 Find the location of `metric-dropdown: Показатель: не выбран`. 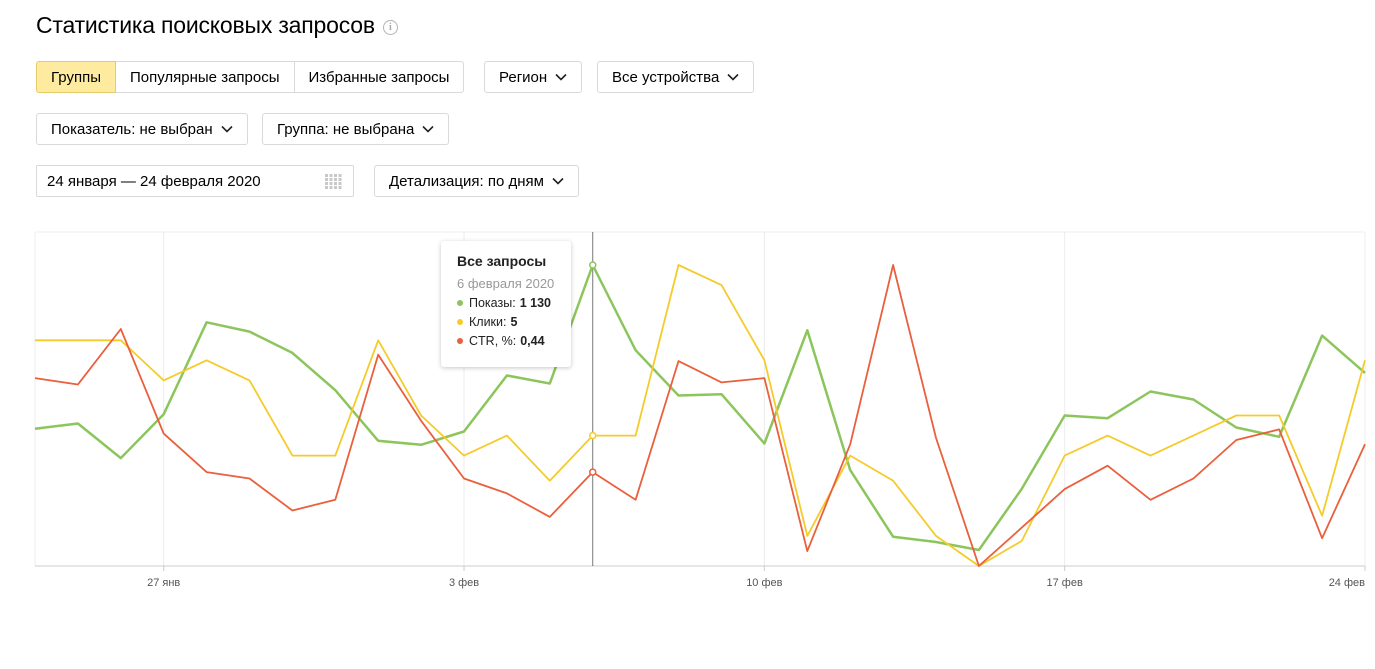

metric-dropdown: Показатель: не выбран is located at coordinates (142, 129).